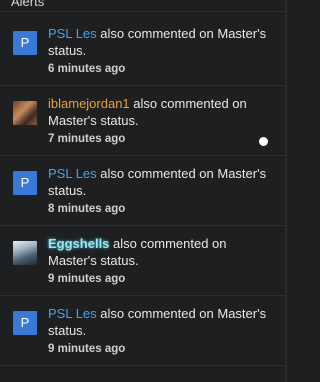  Describe the element at coordinates (87, 69) in the screenshot. I see `alert-time: 6 minutes ago` at that location.